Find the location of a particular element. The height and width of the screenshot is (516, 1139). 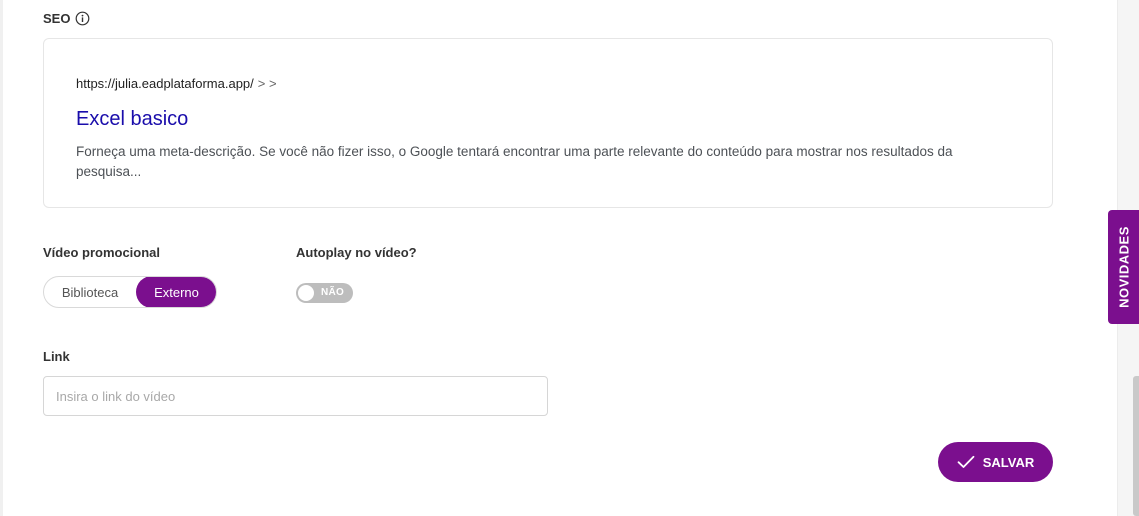

seo-preview-url-separators: > > is located at coordinates (267, 83).